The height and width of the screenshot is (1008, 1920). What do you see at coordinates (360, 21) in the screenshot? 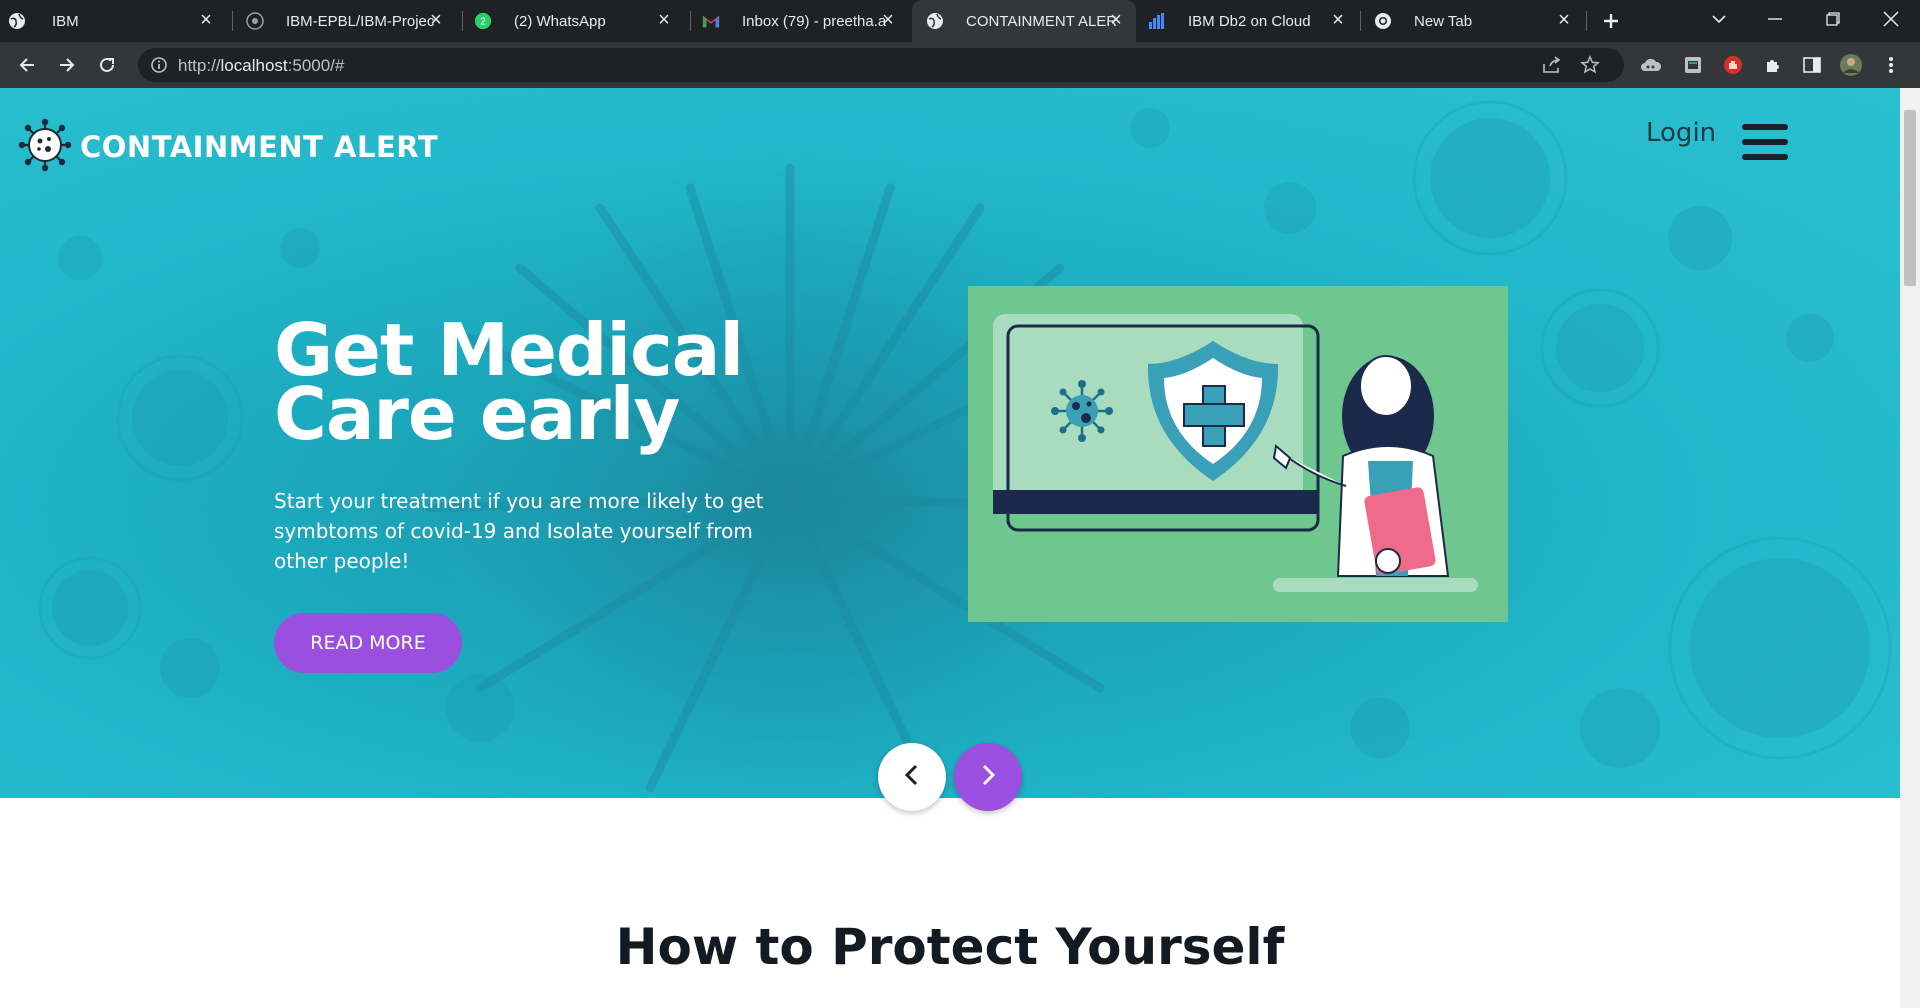
I see `tab-title: IBM-EPBL/IBM-Projec` at bounding box center [360, 21].